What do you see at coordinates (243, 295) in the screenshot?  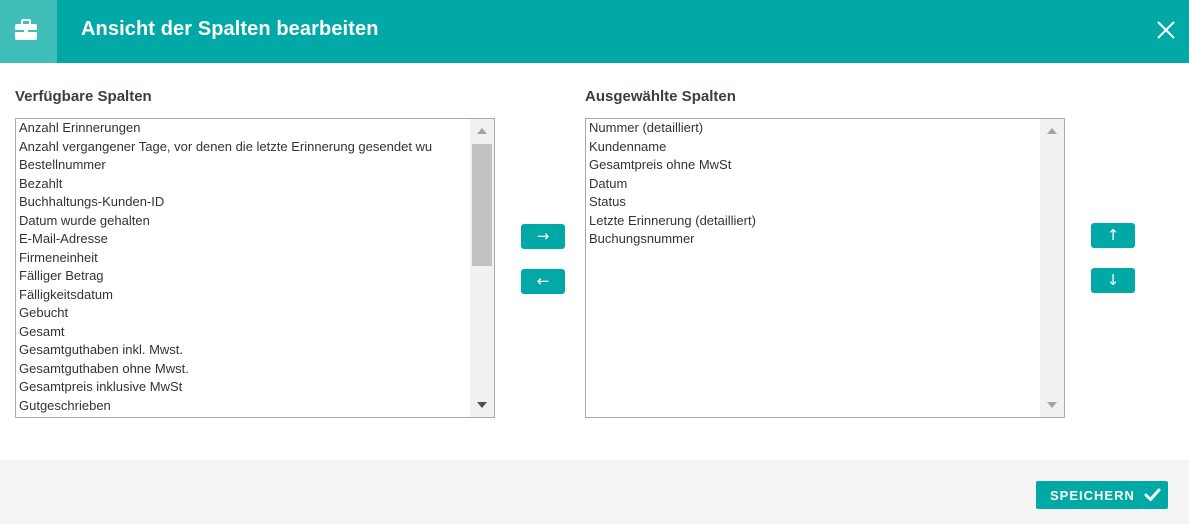 I see `list-item: Fälligkeitsdatum` at bounding box center [243, 295].